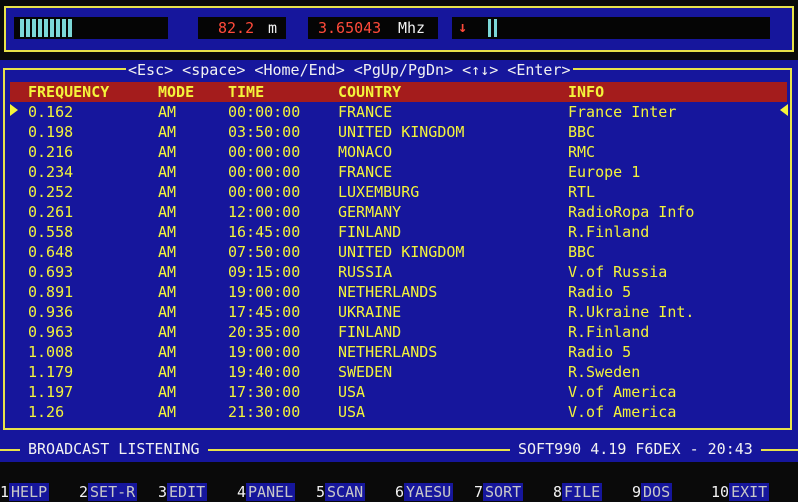 Image resolution: width=798 pixels, height=502 pixels. What do you see at coordinates (398, 172) in the screenshot?
I see `table-row: 0.234 AM 00:00:00 FRANCE Europe 1` at bounding box center [398, 172].